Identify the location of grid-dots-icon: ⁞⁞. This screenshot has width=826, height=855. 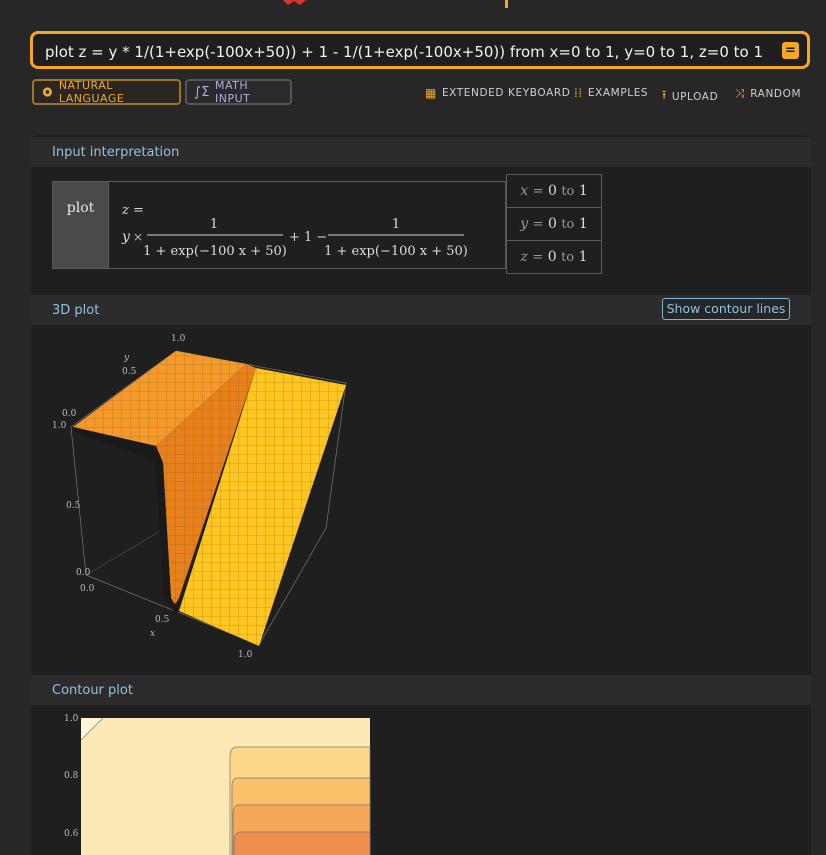
(578, 93).